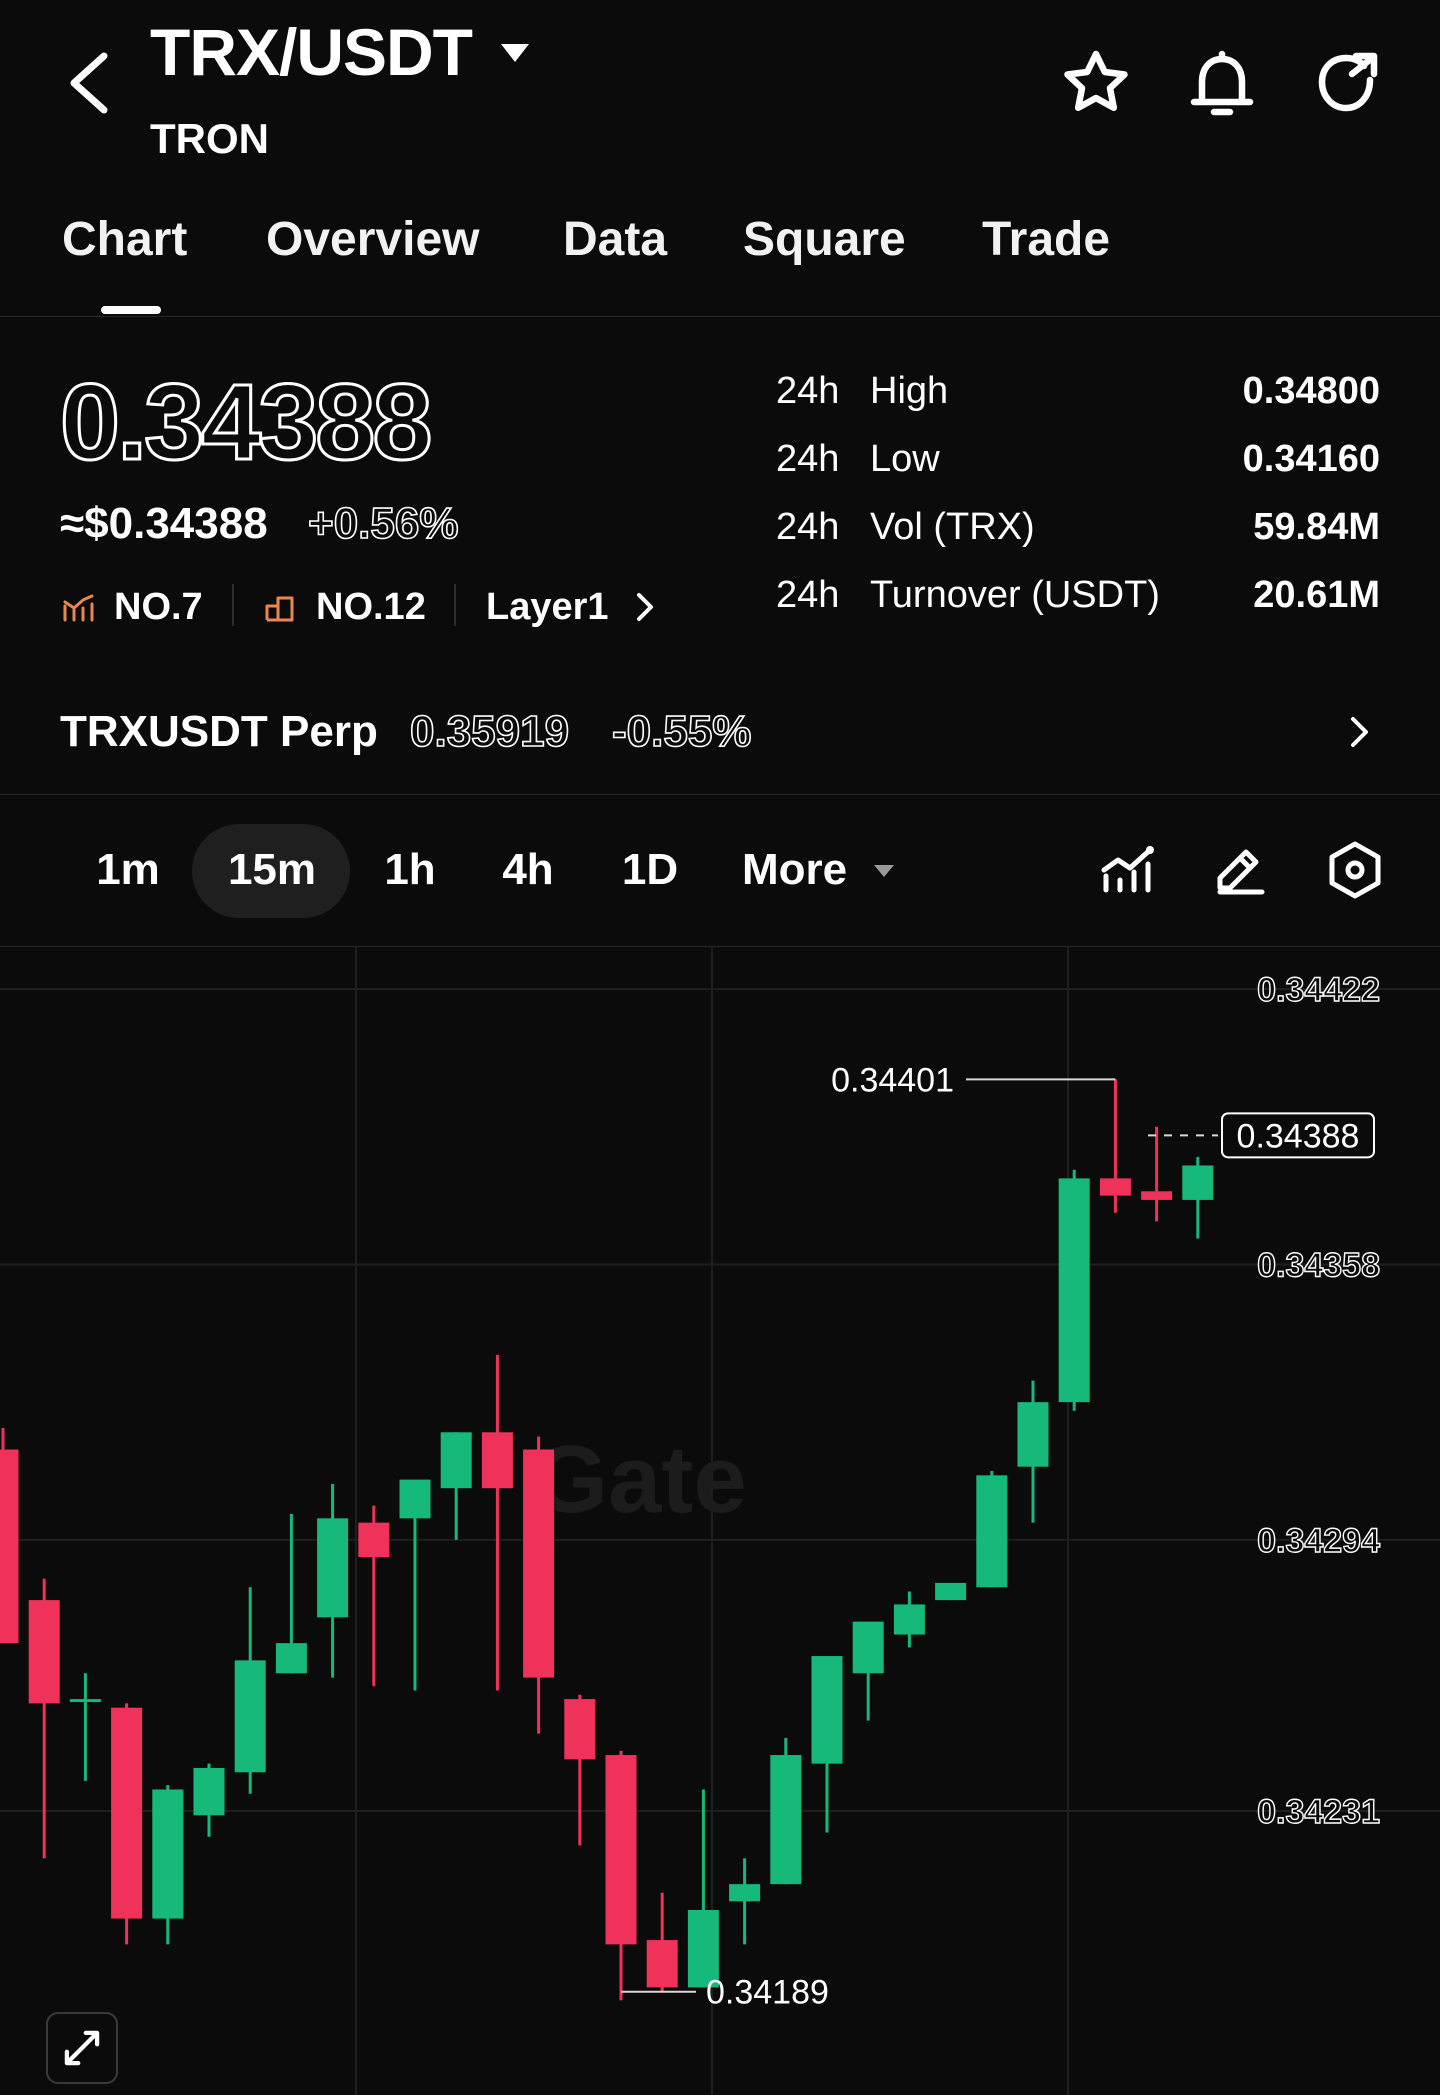 This screenshot has height=2095, width=1440. What do you see at coordinates (767, 1993) in the screenshot?
I see `low-price-label: 0.34189` at bounding box center [767, 1993].